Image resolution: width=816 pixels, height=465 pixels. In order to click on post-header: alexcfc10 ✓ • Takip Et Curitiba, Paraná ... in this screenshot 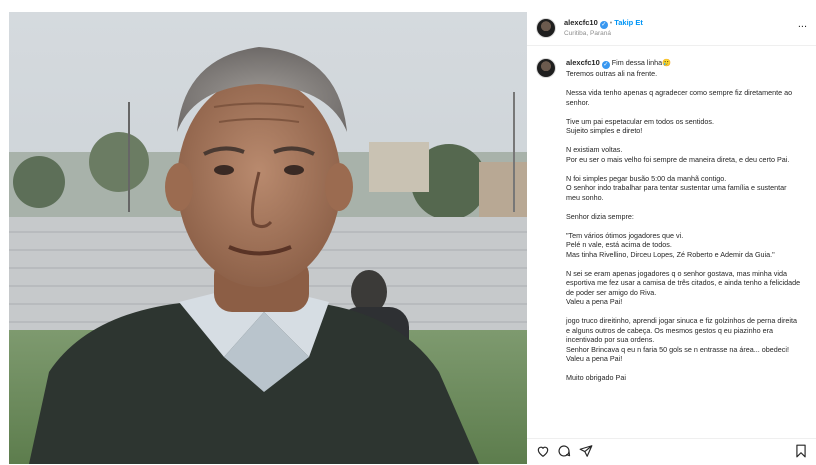, I will do `click(671, 29)`.